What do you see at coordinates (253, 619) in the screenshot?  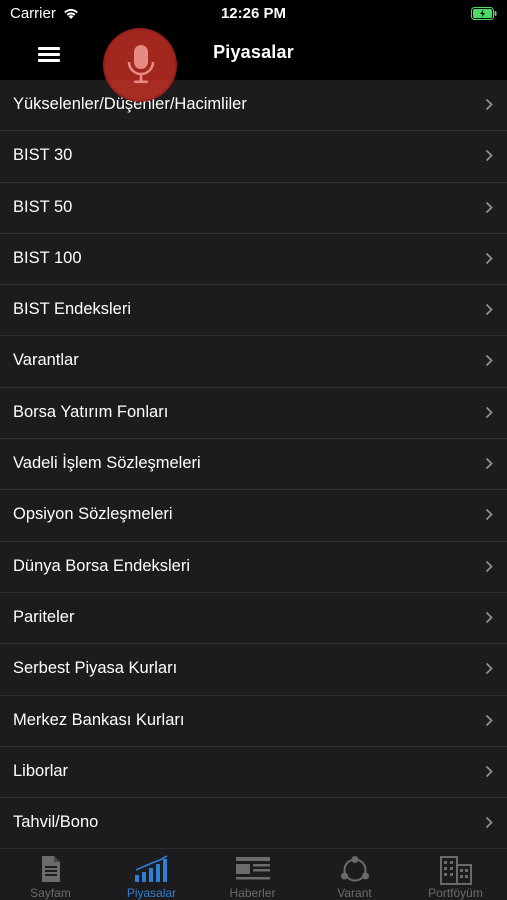 I see `list-item: Pariteler` at bounding box center [253, 619].